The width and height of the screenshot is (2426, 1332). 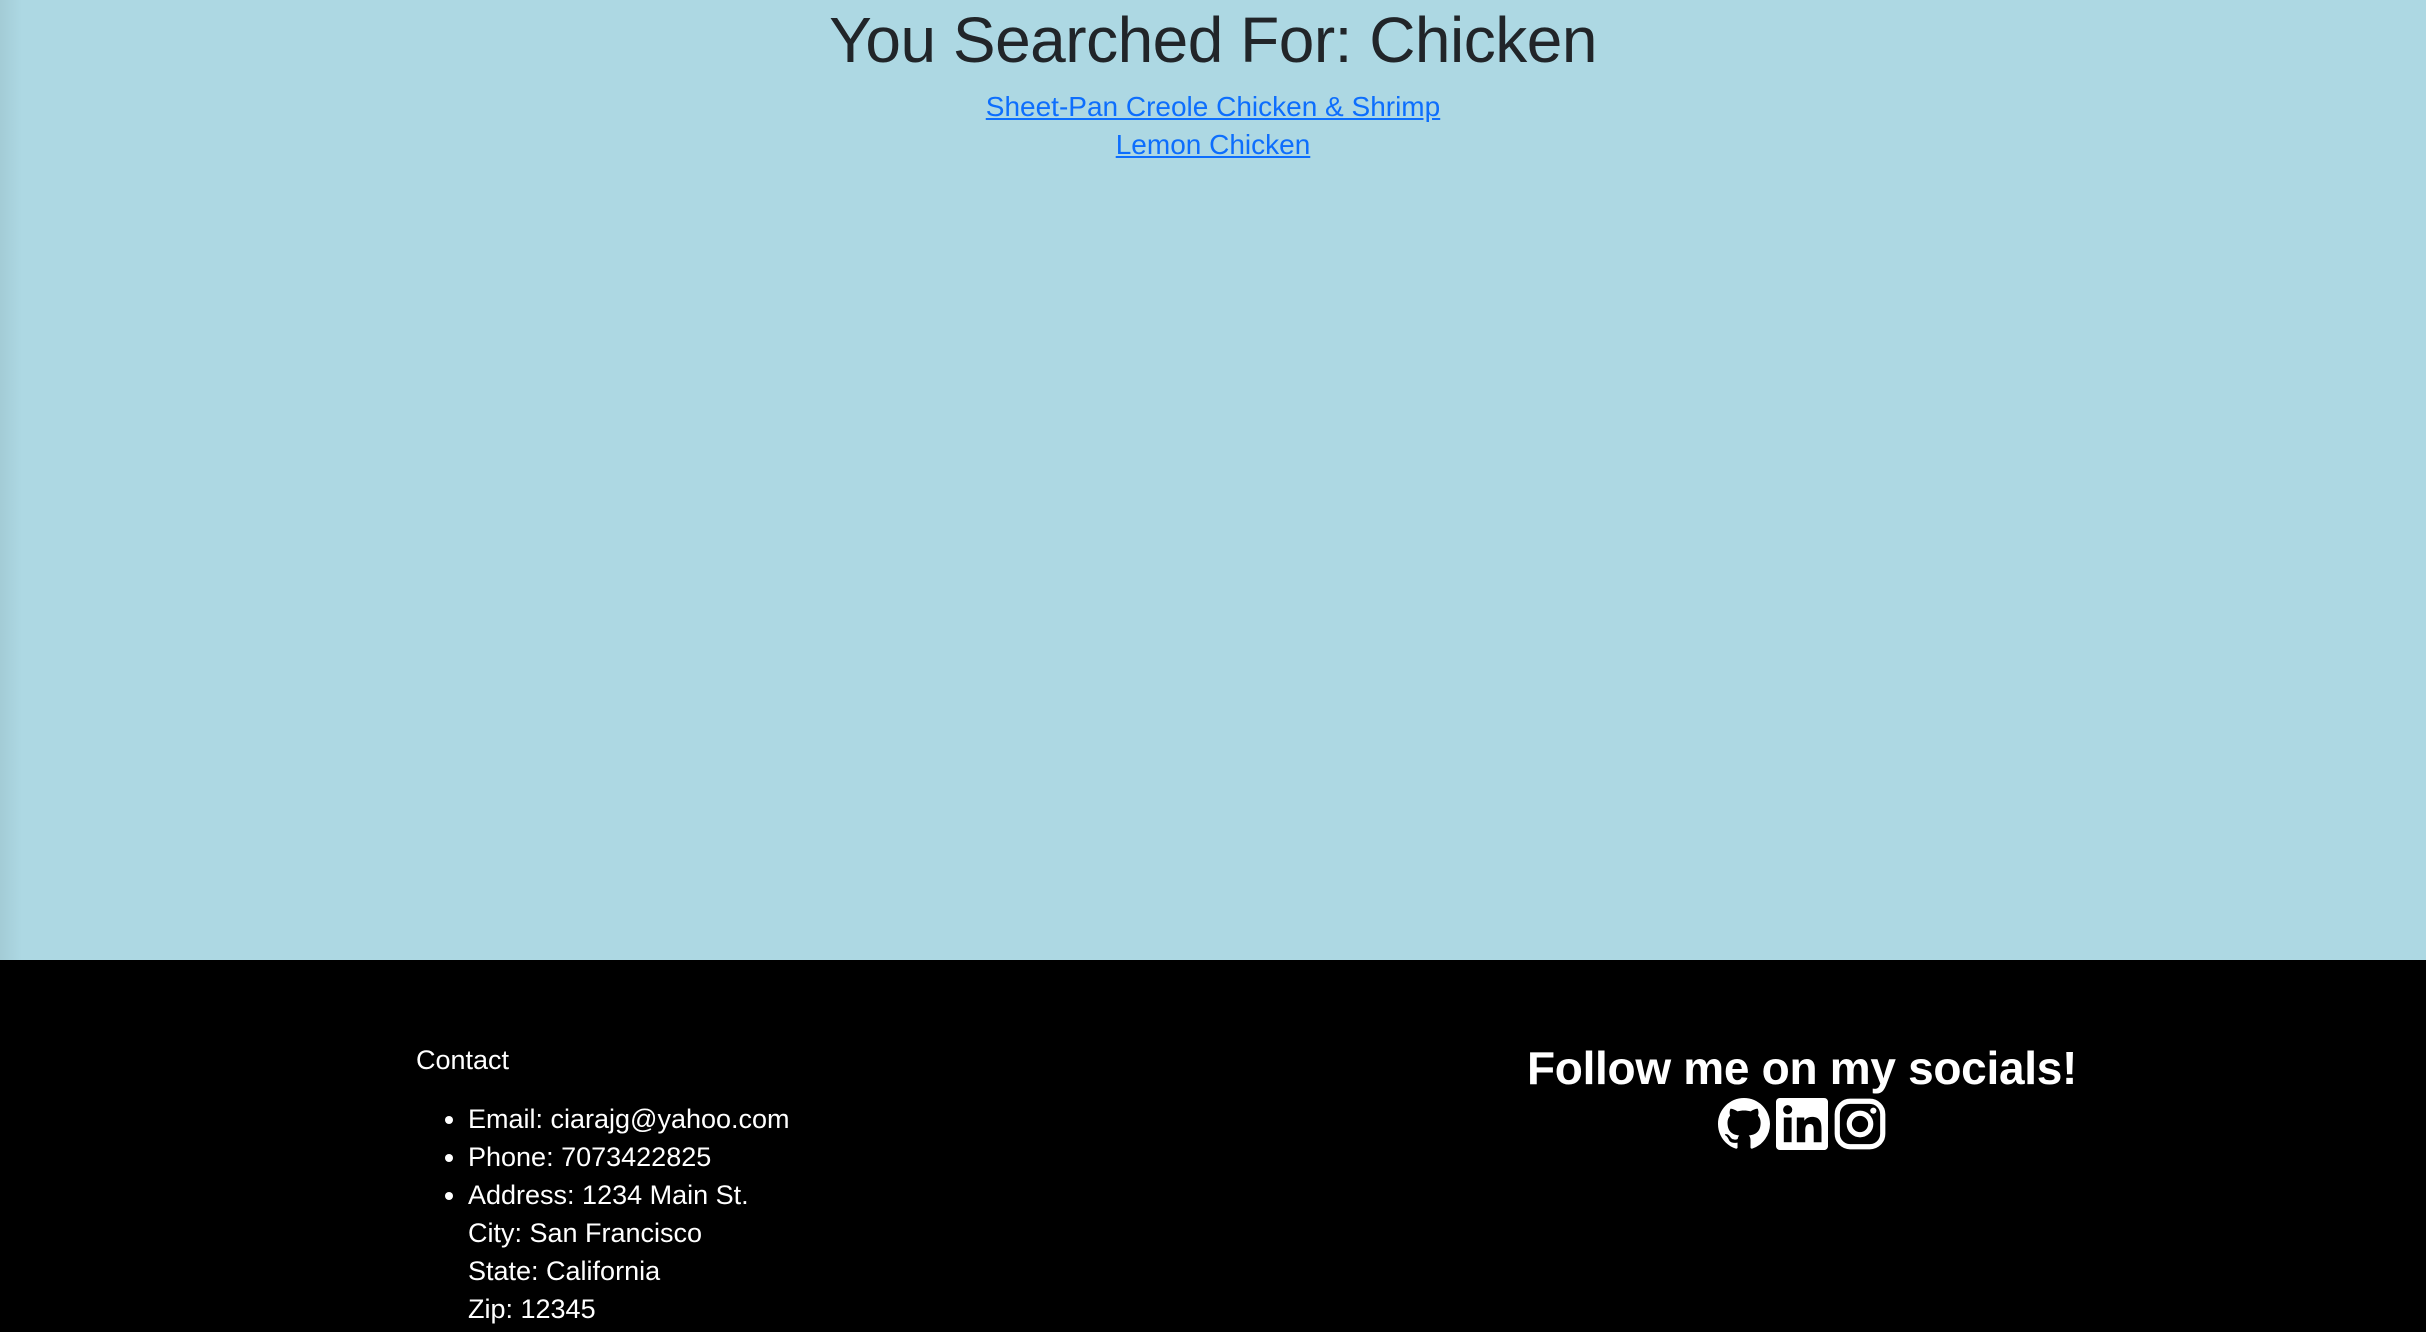 I want to click on contact-heading: Contact, so click(x=463, y=1060).